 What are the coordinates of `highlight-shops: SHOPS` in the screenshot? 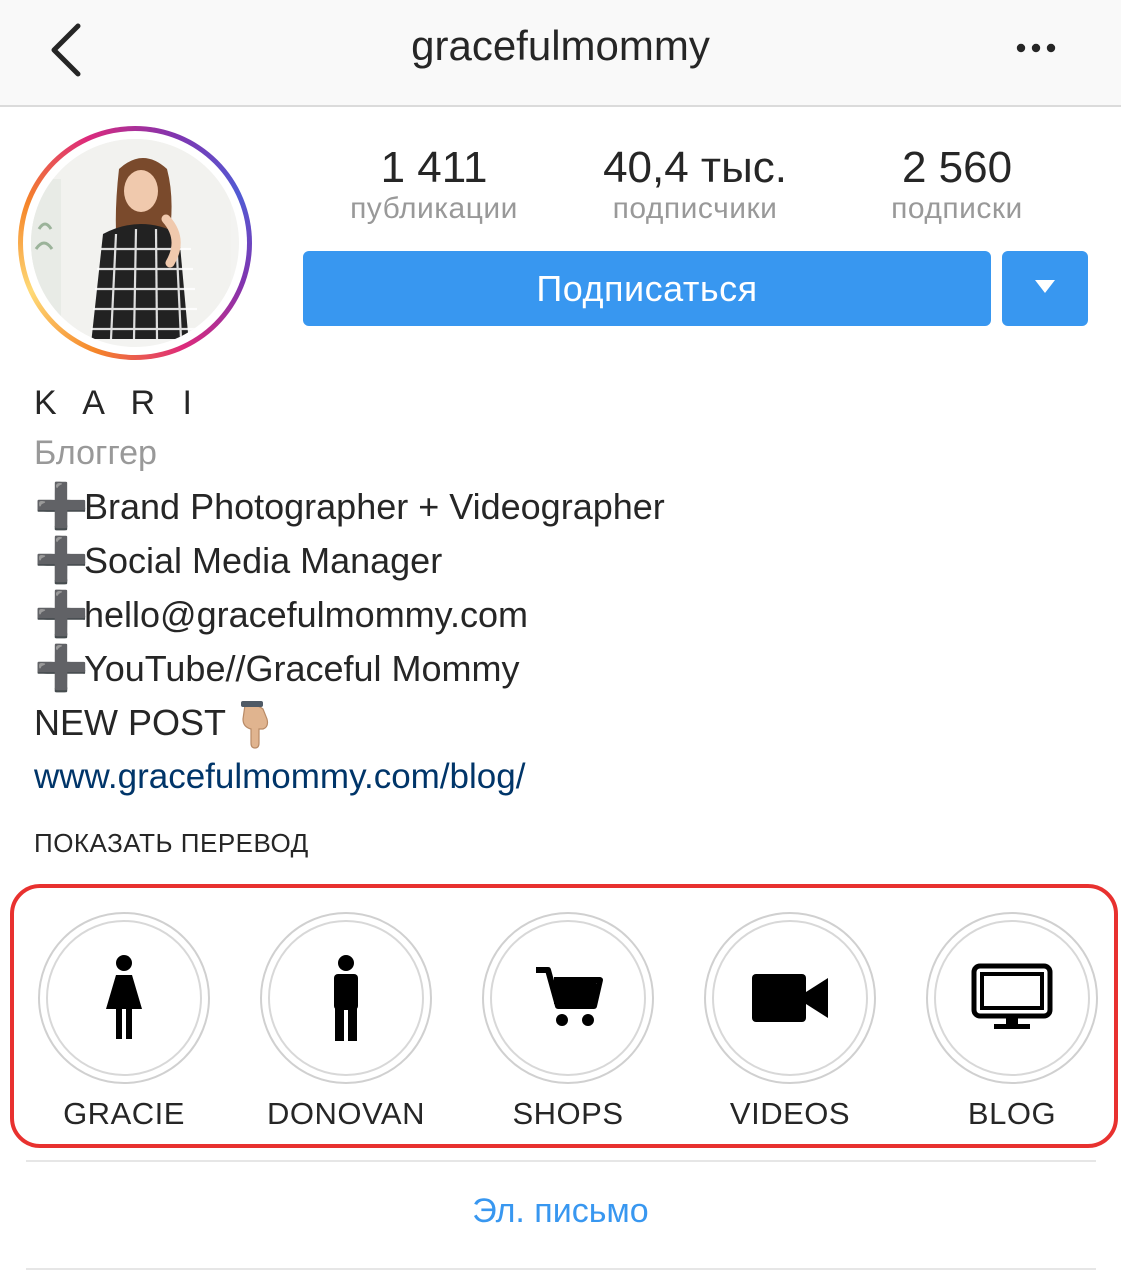 It's located at (568, 1022).